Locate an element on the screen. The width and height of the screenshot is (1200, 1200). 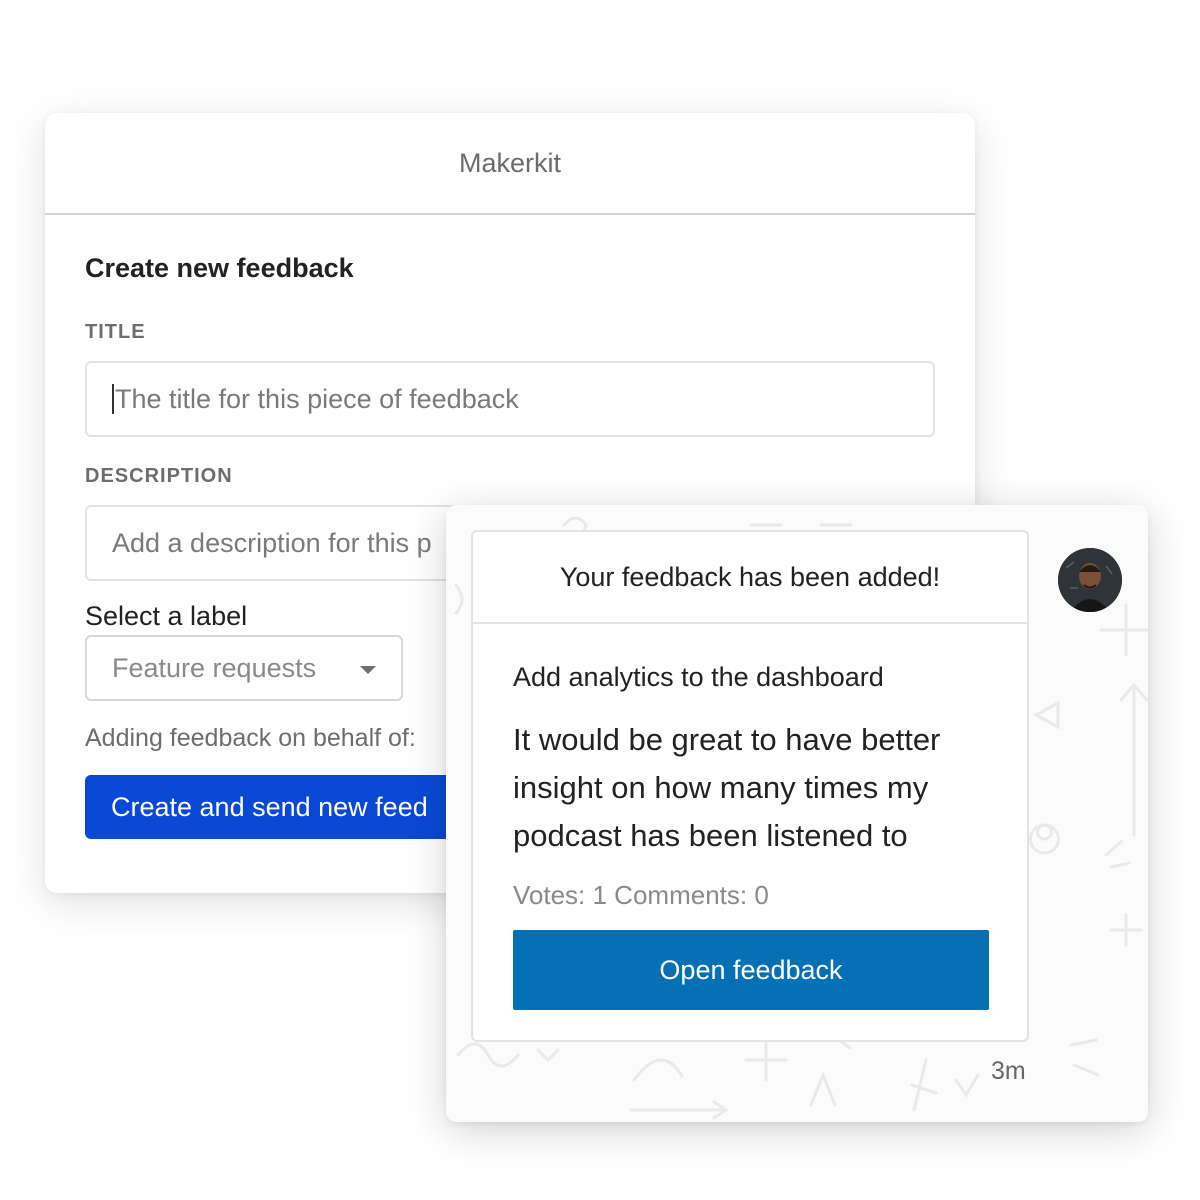
label-select: Feature requests is located at coordinates (244, 668).